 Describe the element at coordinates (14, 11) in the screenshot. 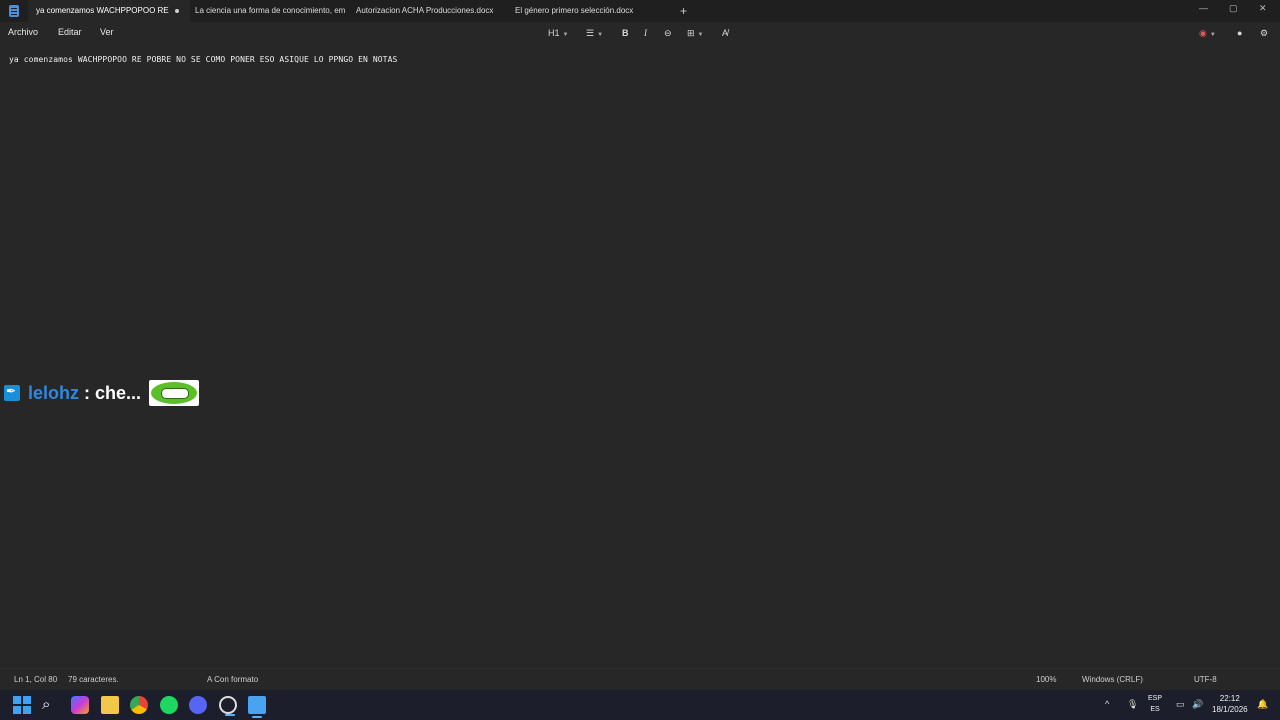

I see `notepad-app-icon` at that location.